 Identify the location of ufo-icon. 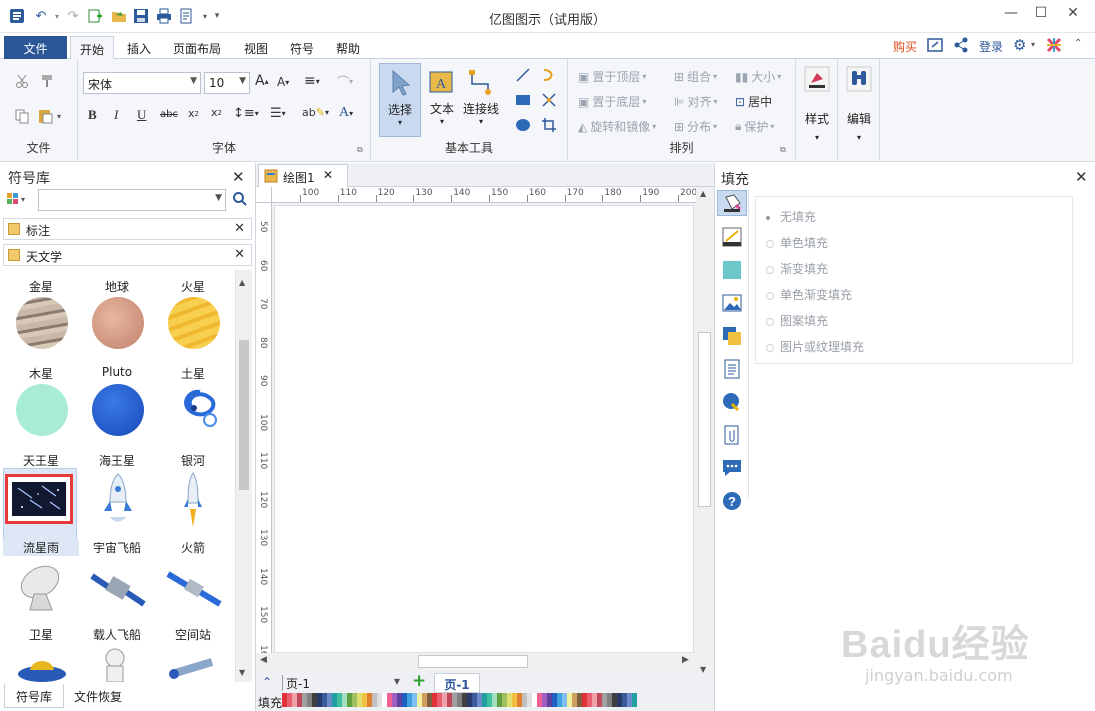
(42, 667).